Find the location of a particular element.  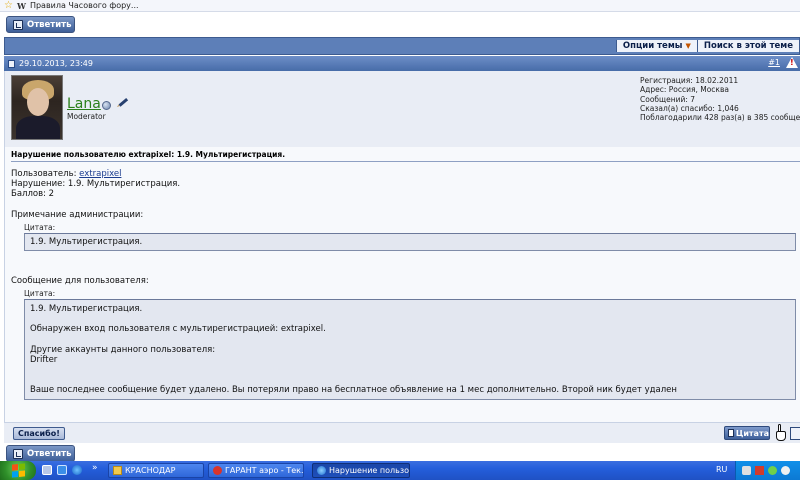

user-prefix: Пользователь: is located at coordinates (45, 174).